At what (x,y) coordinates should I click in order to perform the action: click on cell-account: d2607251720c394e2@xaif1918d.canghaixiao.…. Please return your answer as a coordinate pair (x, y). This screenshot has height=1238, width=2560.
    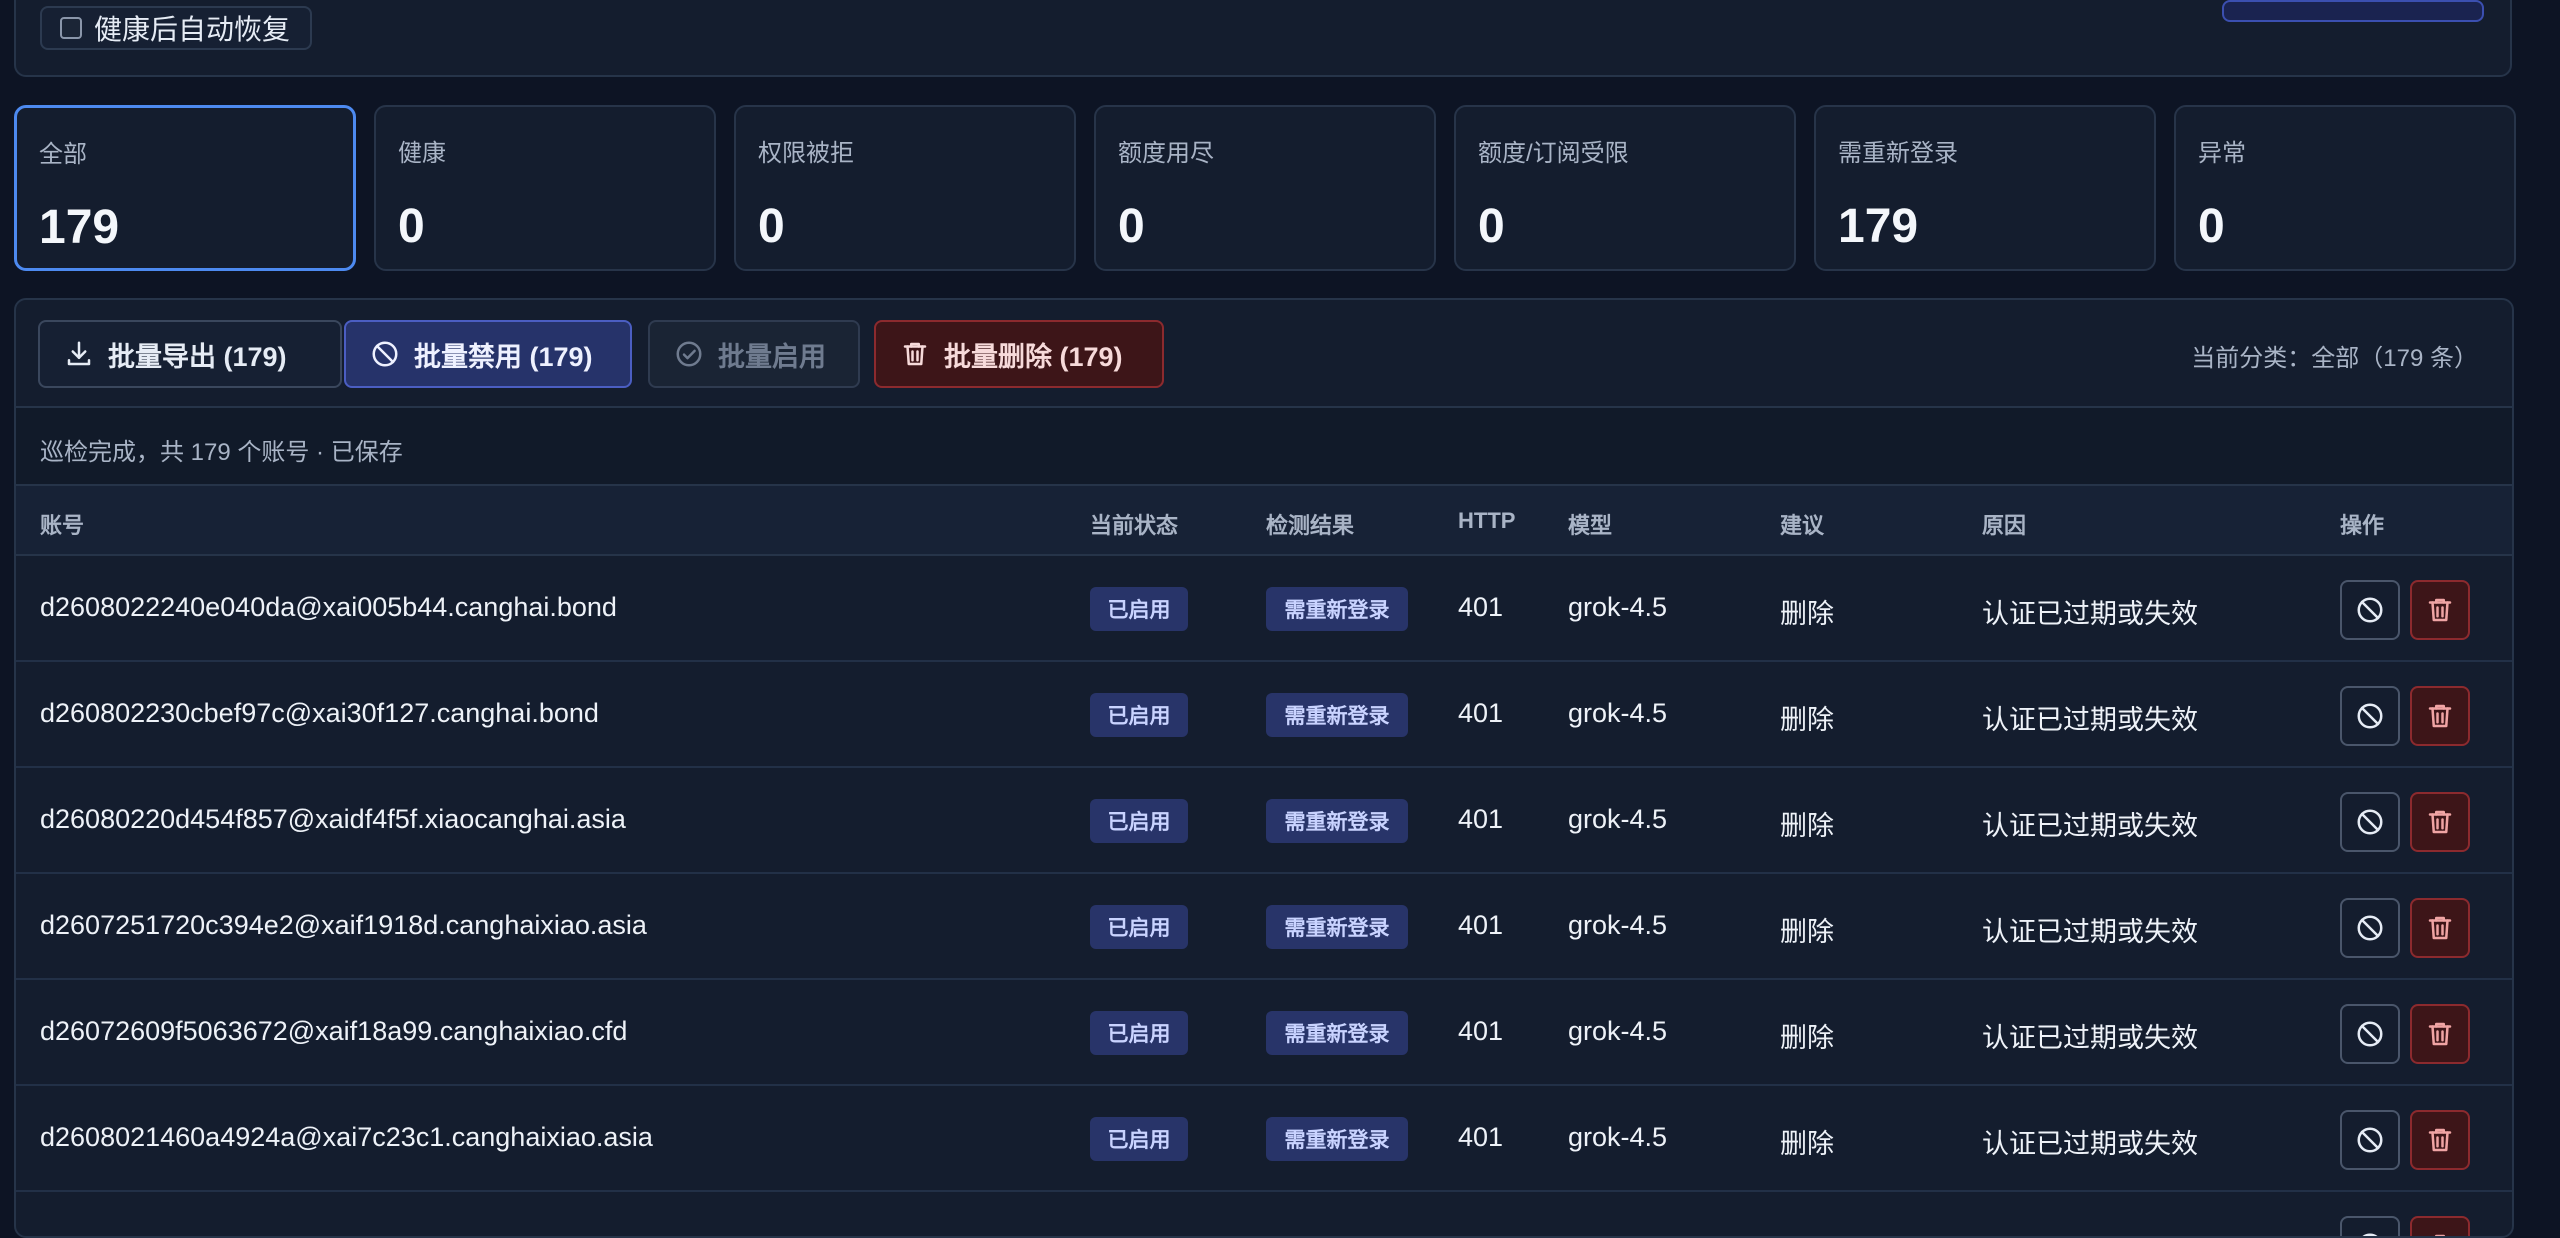
    Looking at the image, I should click on (343, 925).